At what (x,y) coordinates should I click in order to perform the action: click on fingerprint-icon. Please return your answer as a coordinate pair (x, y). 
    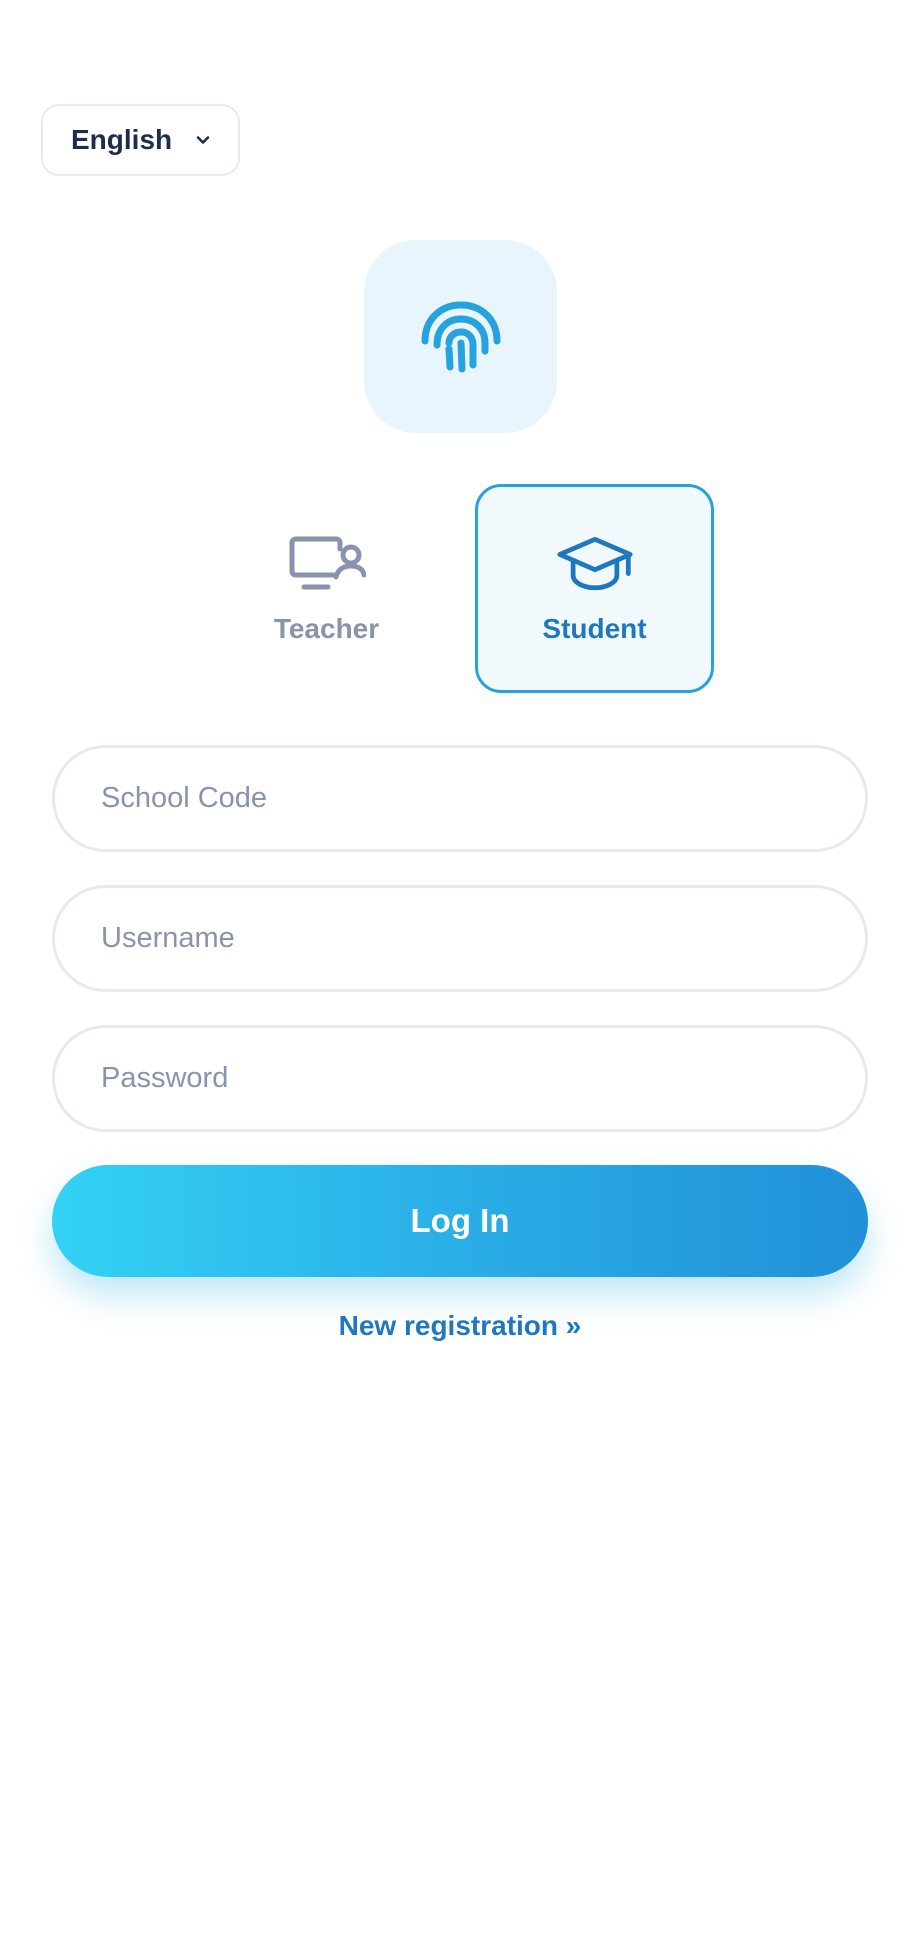
    Looking at the image, I should click on (460, 336).